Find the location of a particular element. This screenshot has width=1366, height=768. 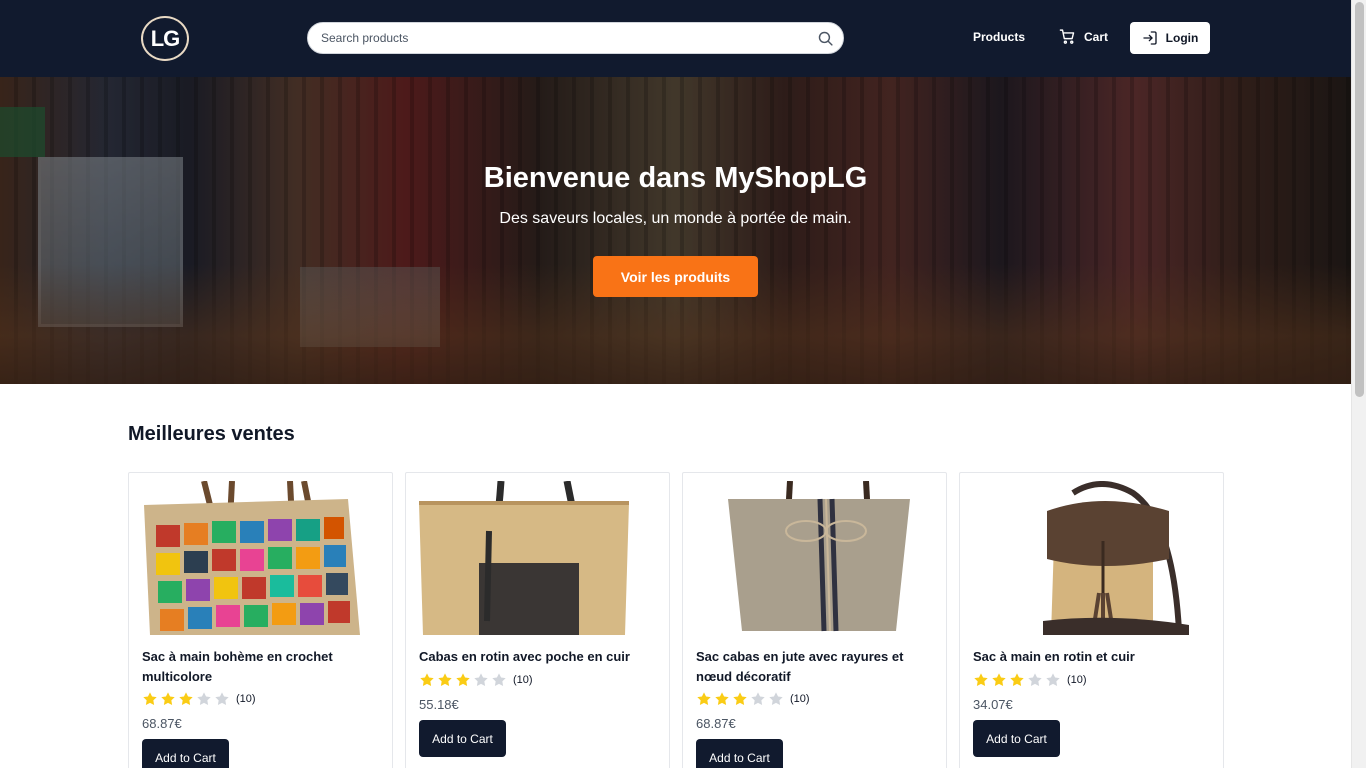

search-bar is located at coordinates (575, 38).